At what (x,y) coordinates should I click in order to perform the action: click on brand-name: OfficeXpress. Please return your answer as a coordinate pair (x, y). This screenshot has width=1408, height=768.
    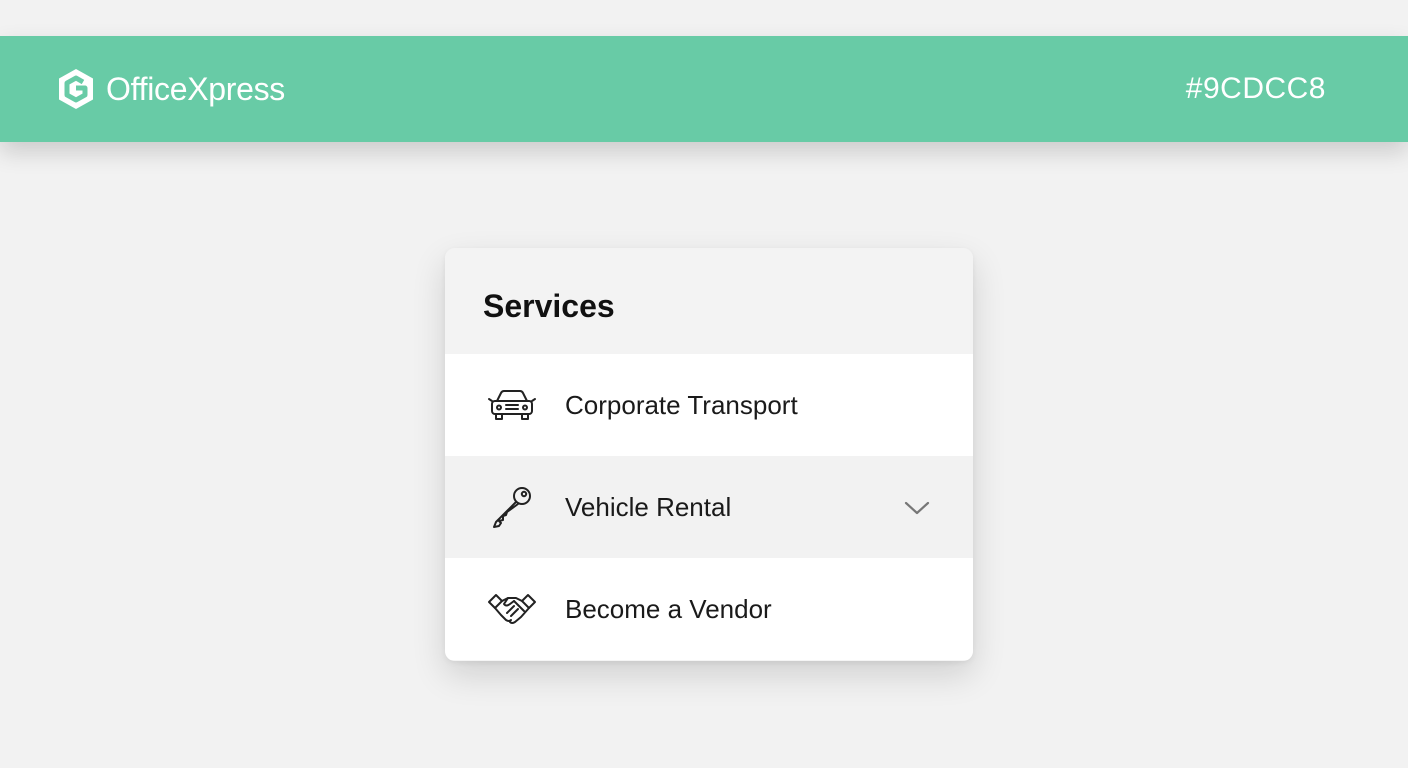
    Looking at the image, I should click on (195, 88).